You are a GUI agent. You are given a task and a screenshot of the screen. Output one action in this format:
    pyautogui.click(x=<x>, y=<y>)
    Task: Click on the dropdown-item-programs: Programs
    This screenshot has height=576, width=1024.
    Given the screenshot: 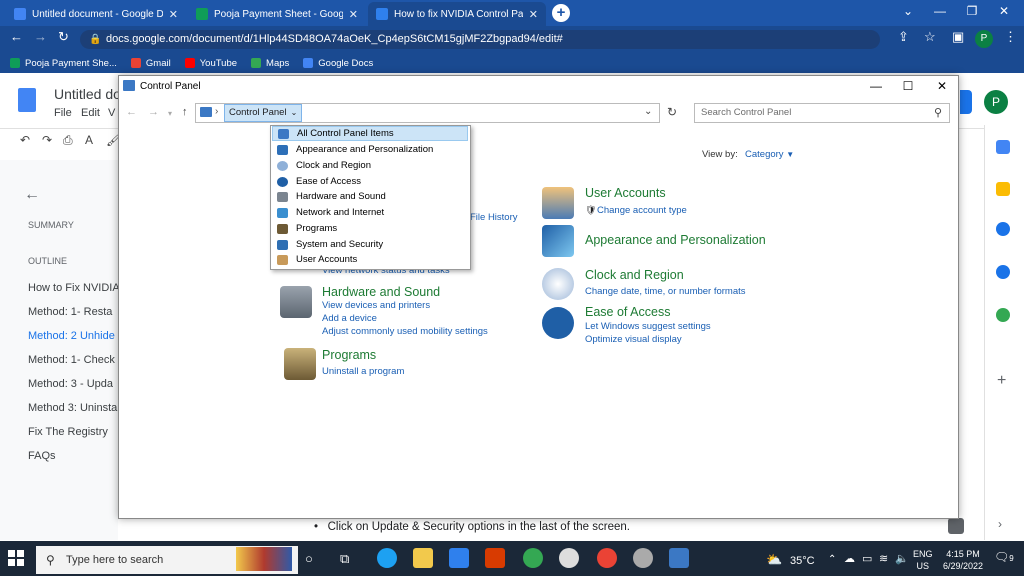 What is the action you would take?
    pyautogui.click(x=370, y=228)
    